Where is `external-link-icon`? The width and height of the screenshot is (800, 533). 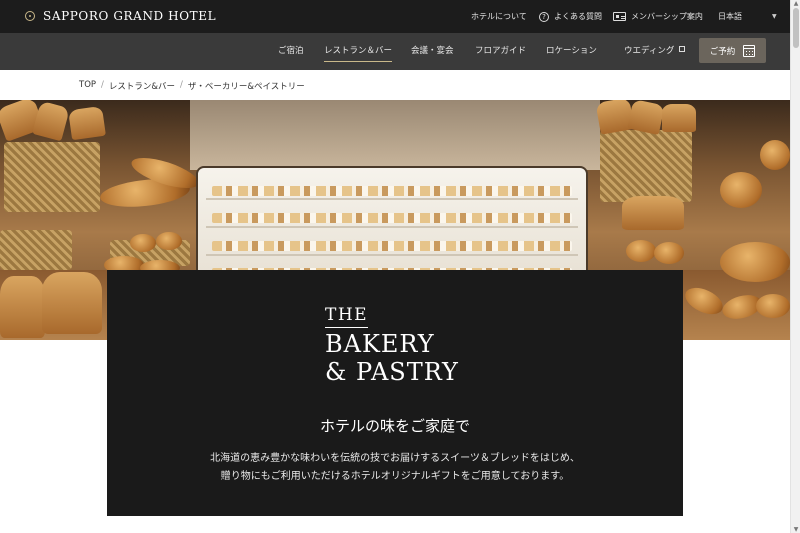 external-link-icon is located at coordinates (682, 49).